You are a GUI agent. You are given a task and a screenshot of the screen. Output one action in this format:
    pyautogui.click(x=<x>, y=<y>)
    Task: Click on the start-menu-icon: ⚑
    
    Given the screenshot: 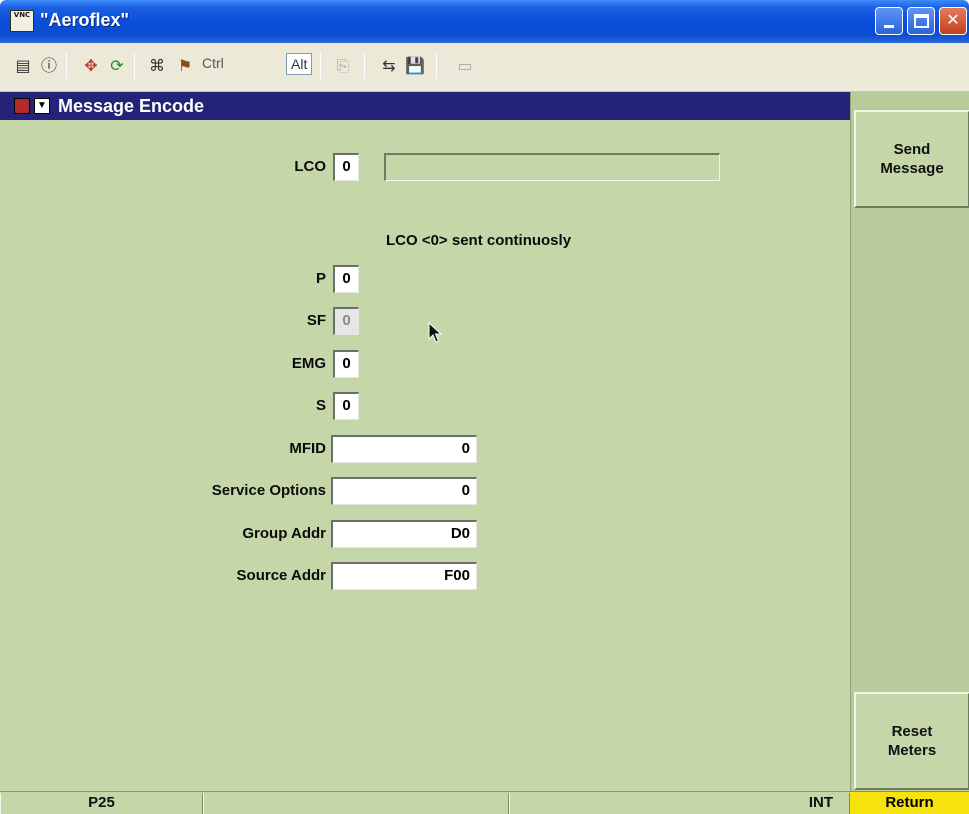 What is the action you would take?
    pyautogui.click(x=185, y=66)
    